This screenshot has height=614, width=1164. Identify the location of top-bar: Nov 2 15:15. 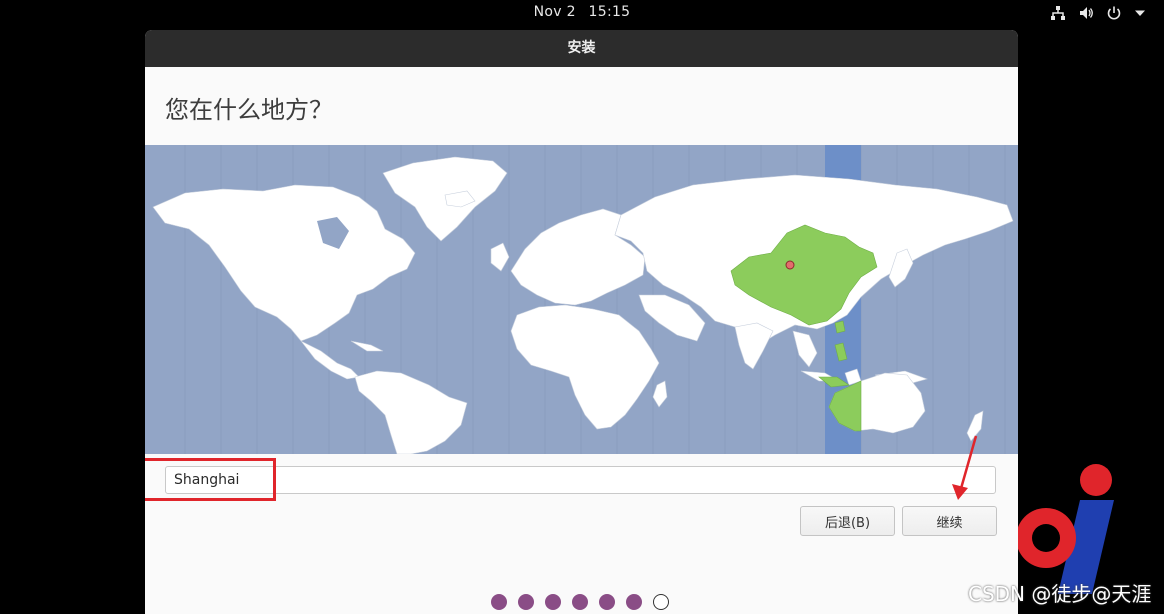
(582, 13).